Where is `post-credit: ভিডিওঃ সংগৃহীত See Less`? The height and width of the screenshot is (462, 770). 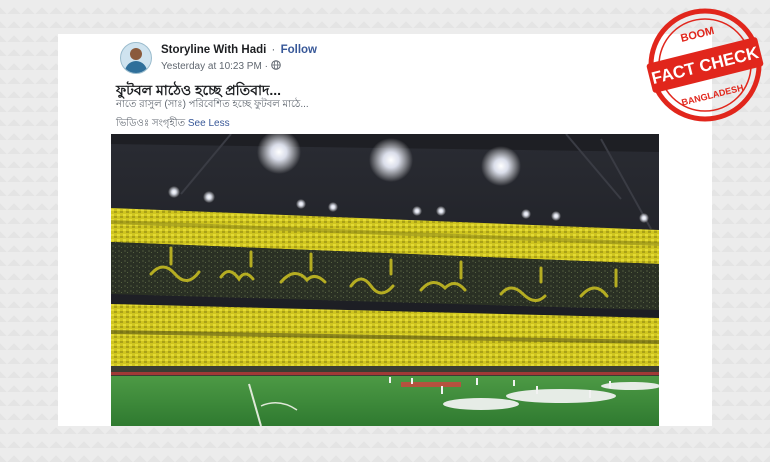
post-credit: ভিডিওঃ সংগৃহীত See Less is located at coordinates (173, 124).